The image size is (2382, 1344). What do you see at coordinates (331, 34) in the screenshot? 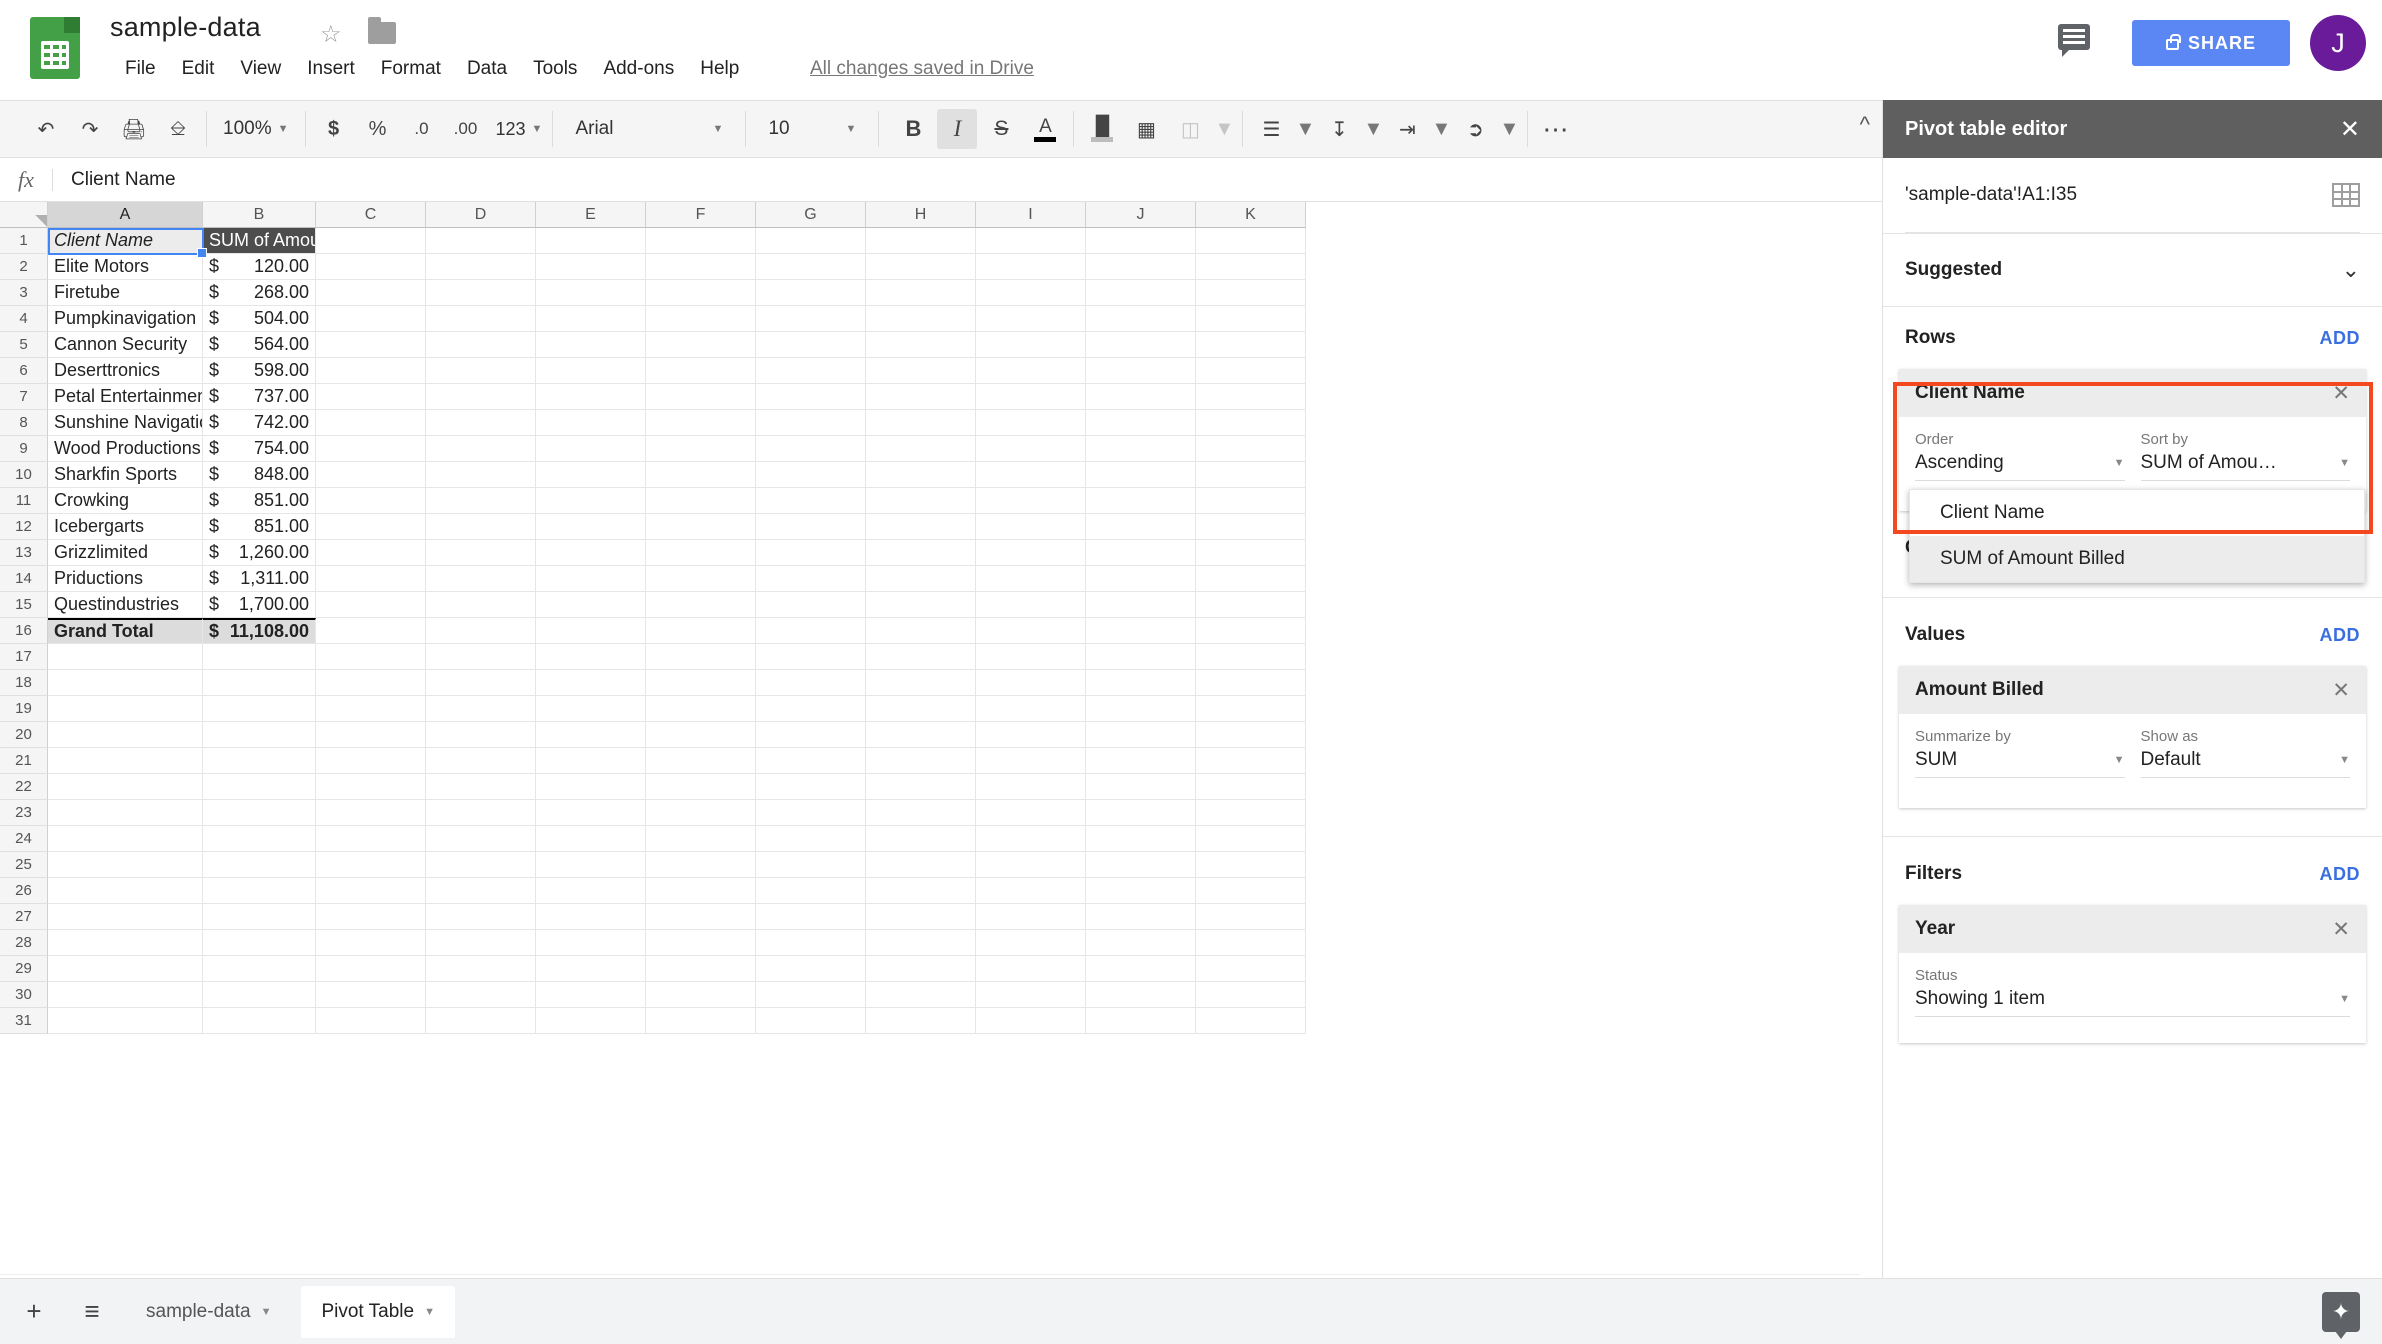
I see `star-icon: ☆` at bounding box center [331, 34].